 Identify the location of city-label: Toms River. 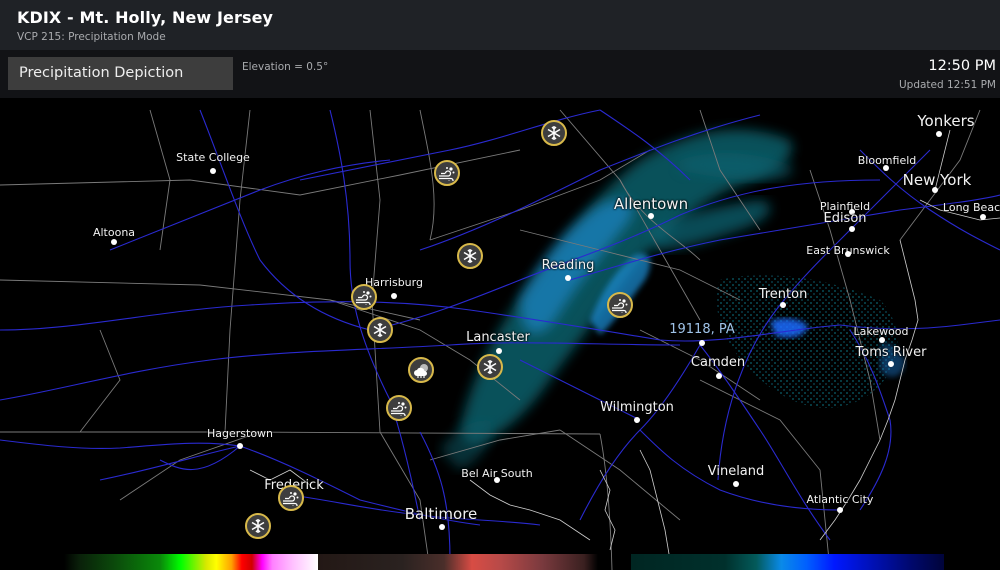
(891, 352).